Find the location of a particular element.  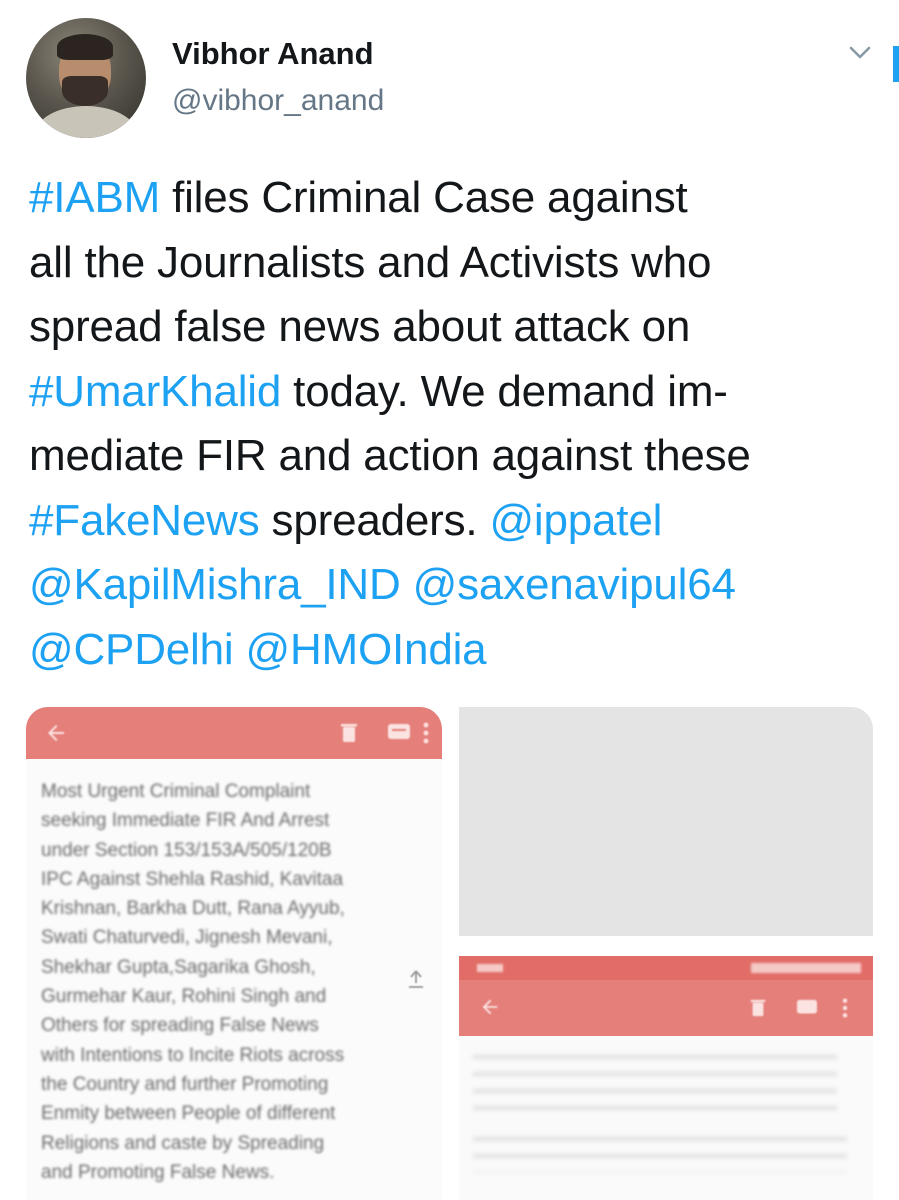

document-line: Shekhar Gupta,Sagarika Ghosh, is located at coordinates (178, 967).